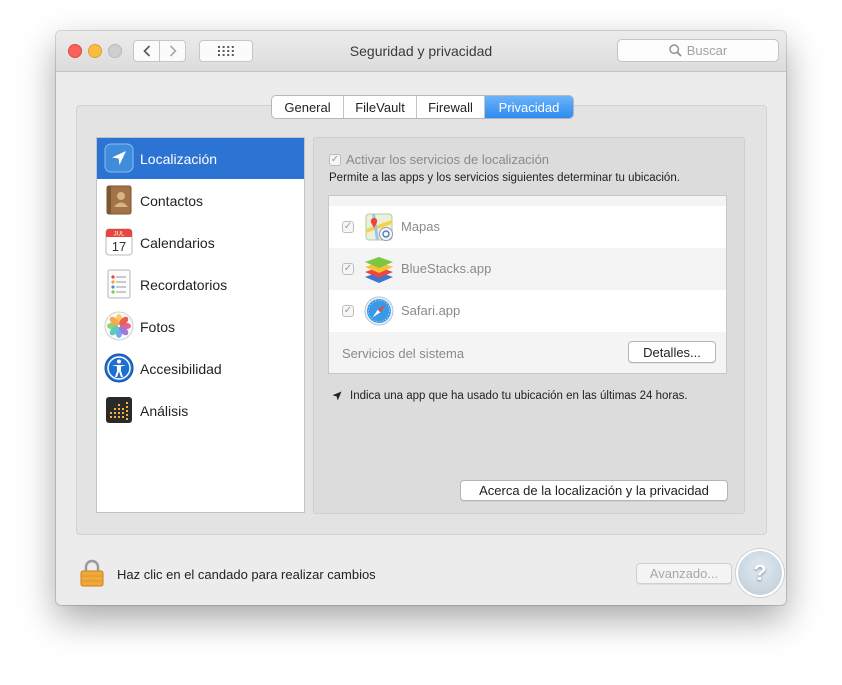 The height and width of the screenshot is (685, 842). What do you see at coordinates (172, 200) in the screenshot?
I see `sidebar-item-label: Contactos` at bounding box center [172, 200].